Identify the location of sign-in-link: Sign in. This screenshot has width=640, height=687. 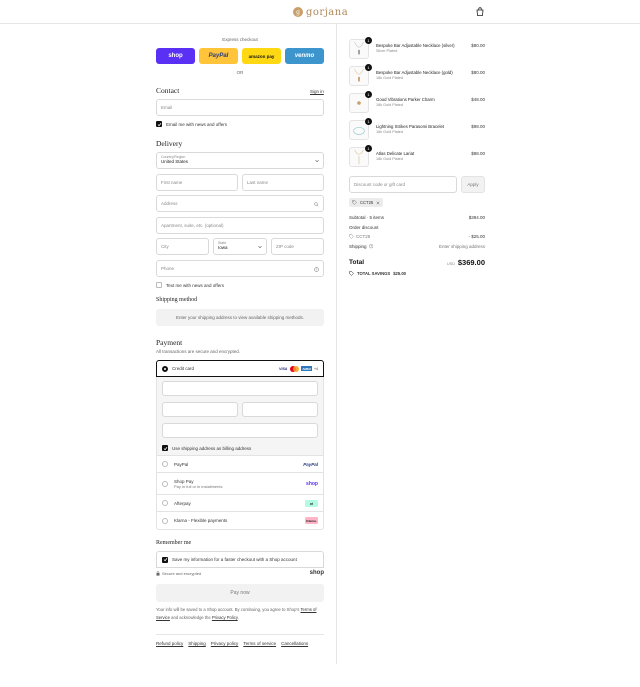
(317, 91).